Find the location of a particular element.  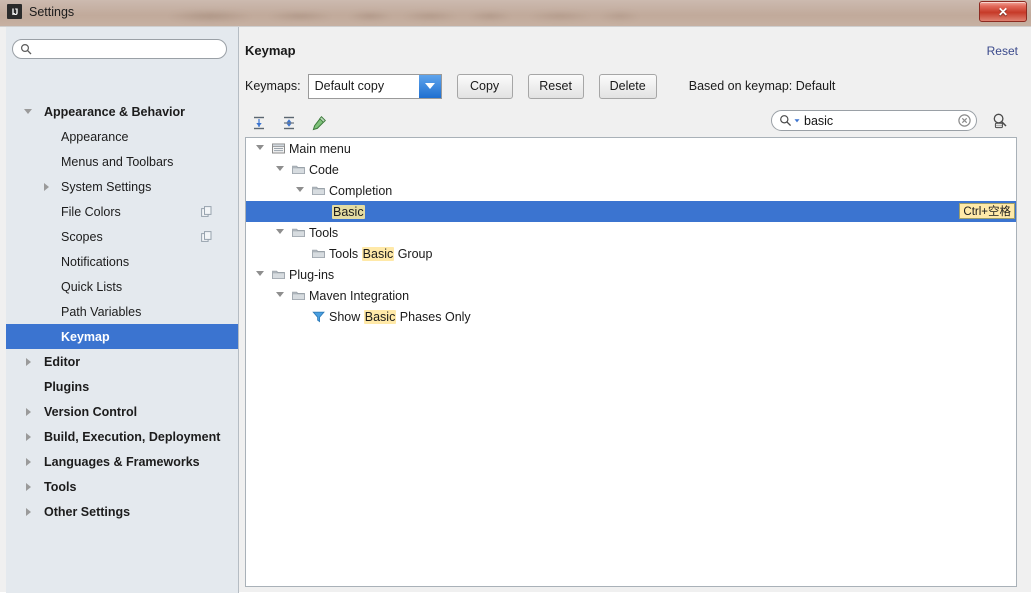

sidebar-item-label: Plugins is located at coordinates (56, 387).